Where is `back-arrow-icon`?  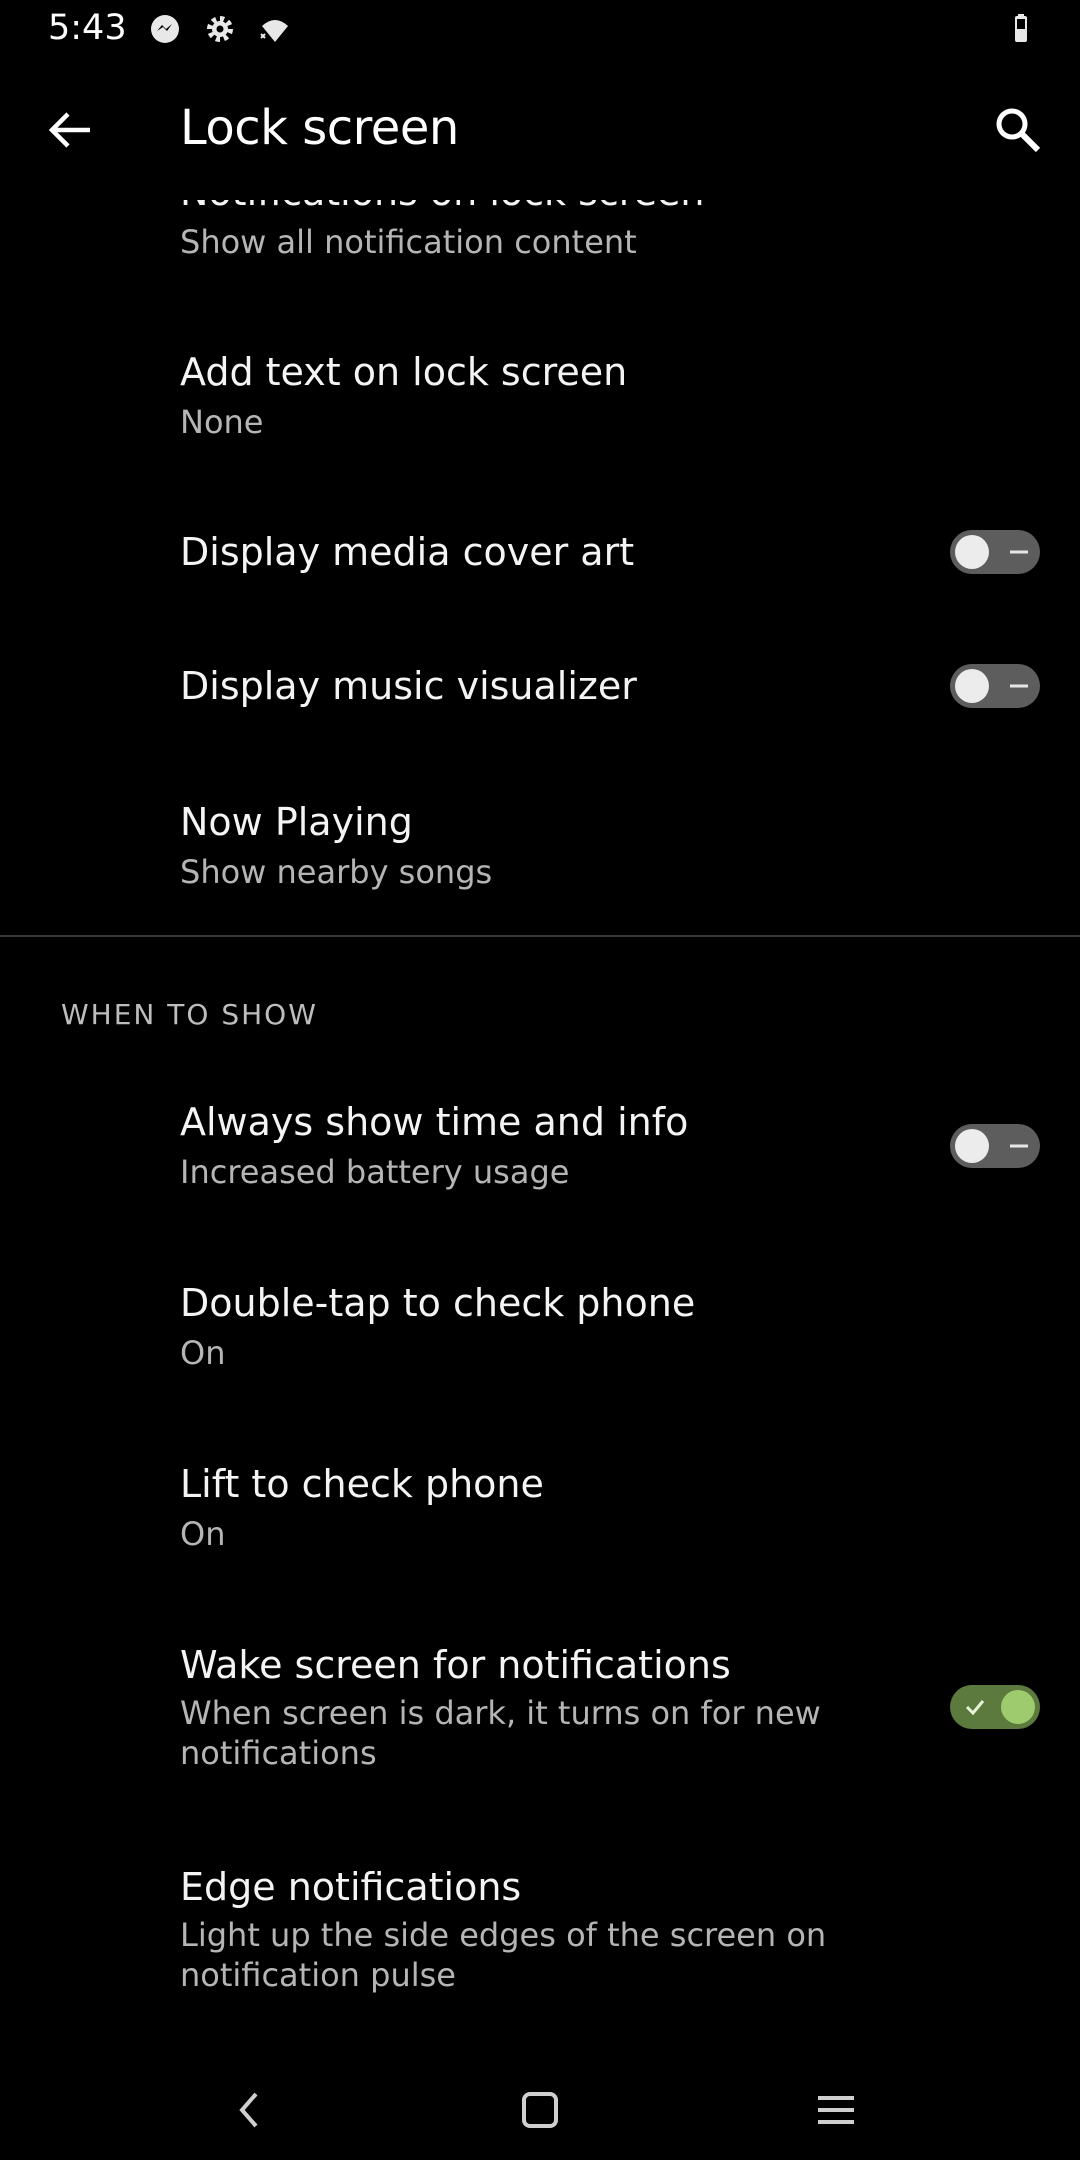 back-arrow-icon is located at coordinates (72, 130).